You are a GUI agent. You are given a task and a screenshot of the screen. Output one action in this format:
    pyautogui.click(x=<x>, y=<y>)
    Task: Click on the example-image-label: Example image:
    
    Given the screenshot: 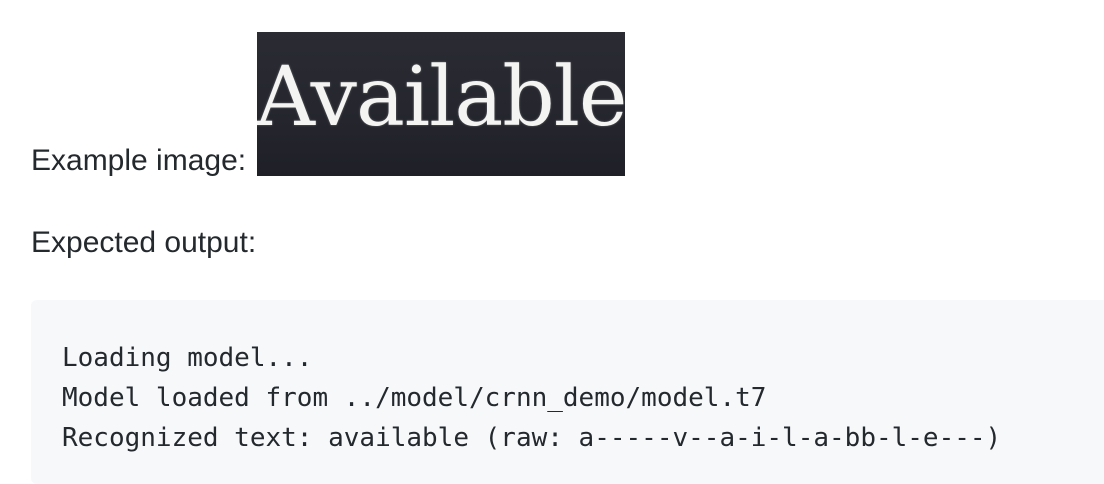 What is the action you would take?
    pyautogui.click(x=139, y=160)
    